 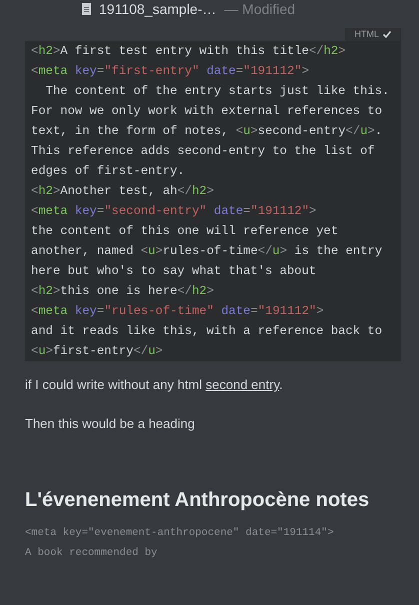 I want to click on raw-text-line: <meta key="evenement-anthropocene" date="191114">, so click(x=180, y=533).